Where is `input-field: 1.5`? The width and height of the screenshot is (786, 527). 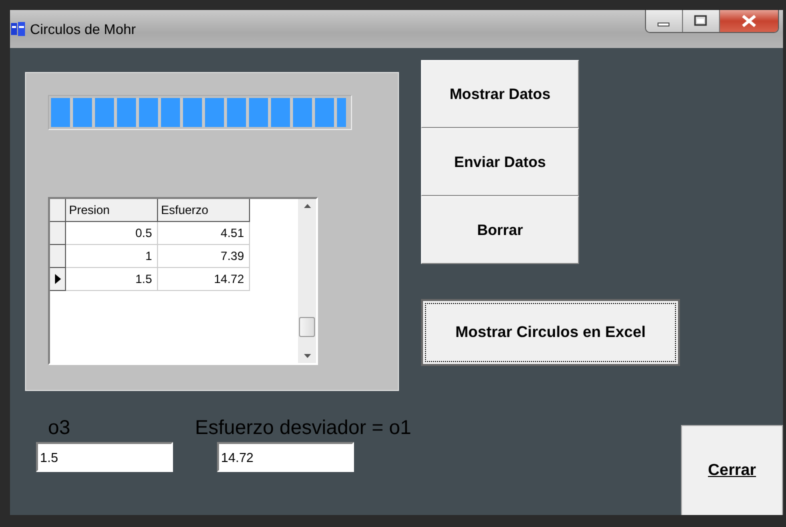
input-field: 1.5 is located at coordinates (104, 457).